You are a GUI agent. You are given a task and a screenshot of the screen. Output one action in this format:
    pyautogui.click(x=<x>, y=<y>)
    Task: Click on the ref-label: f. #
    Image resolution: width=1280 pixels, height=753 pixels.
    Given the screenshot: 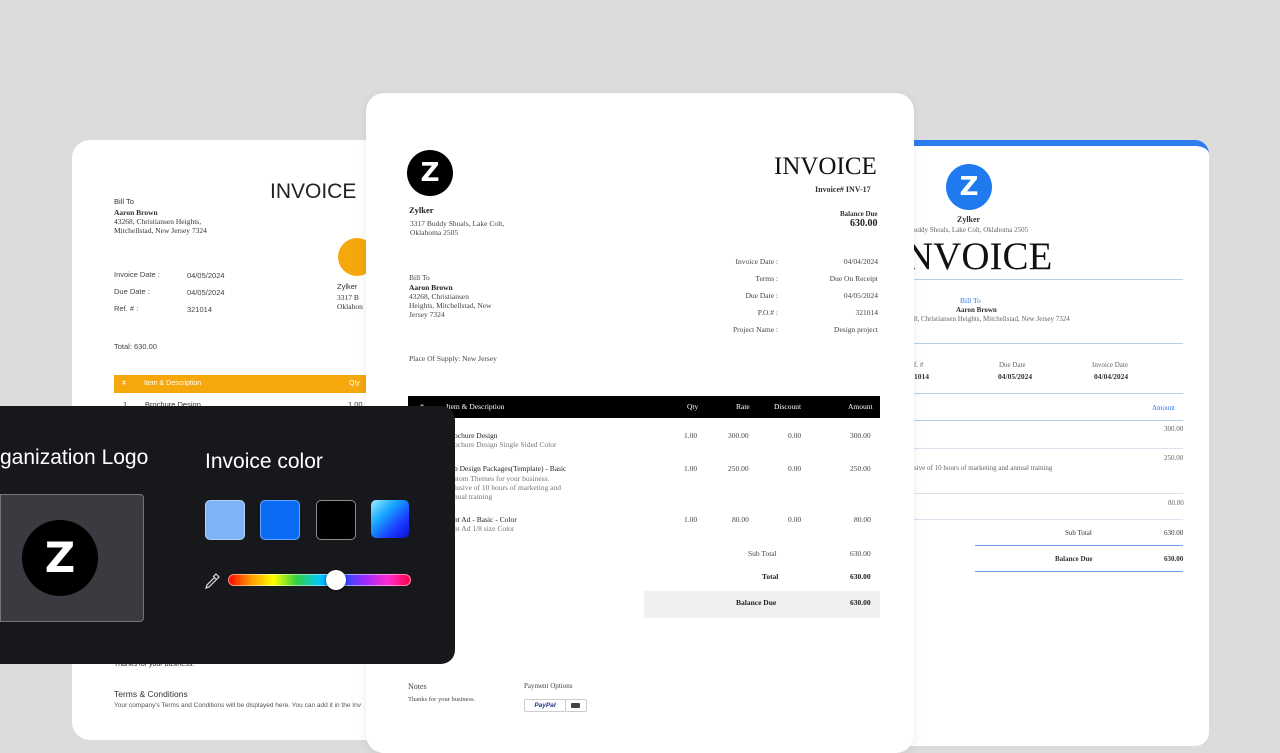 What is the action you would take?
    pyautogui.click(x=919, y=365)
    